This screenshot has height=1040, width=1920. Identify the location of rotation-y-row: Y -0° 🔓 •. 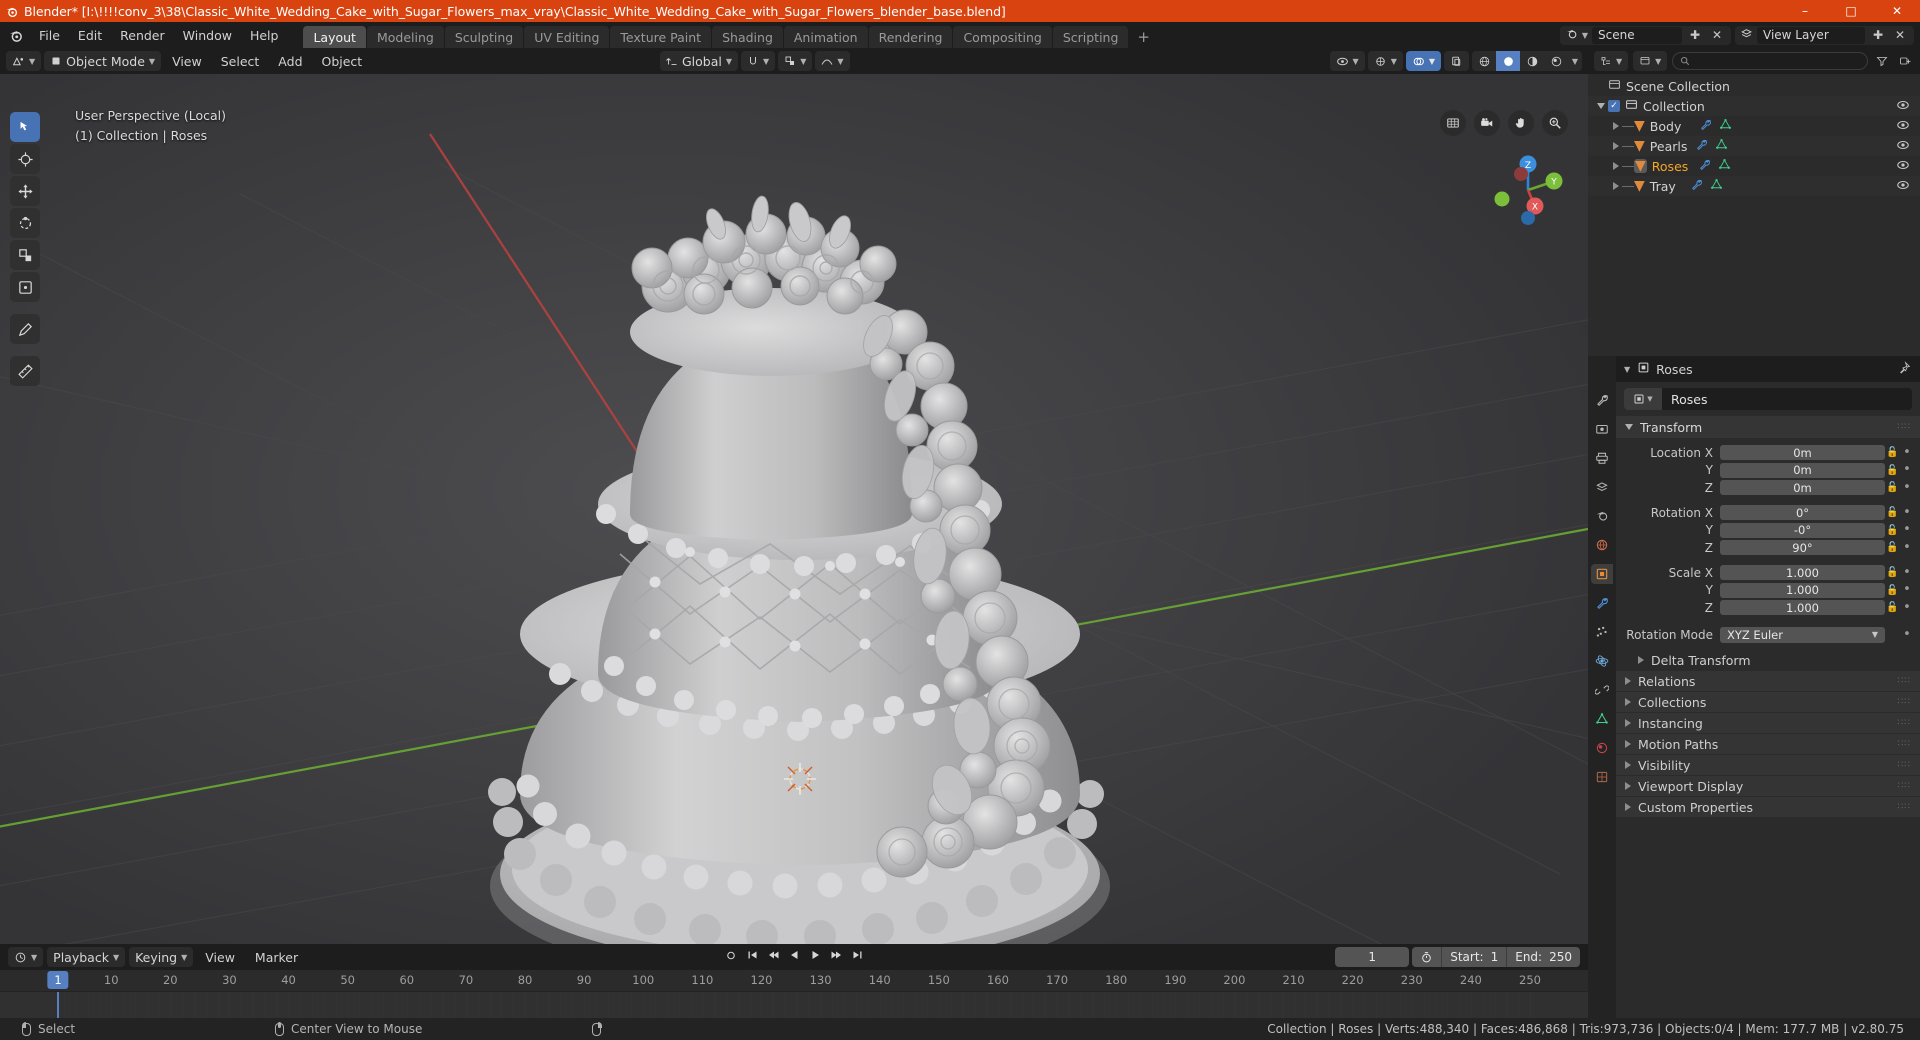
(1768, 530).